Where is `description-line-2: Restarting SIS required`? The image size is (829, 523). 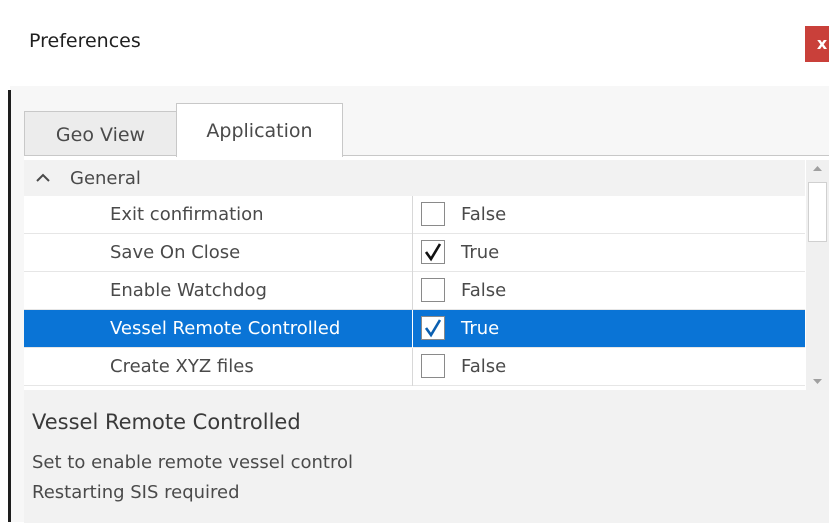 description-line-2: Restarting SIS required is located at coordinates (136, 492).